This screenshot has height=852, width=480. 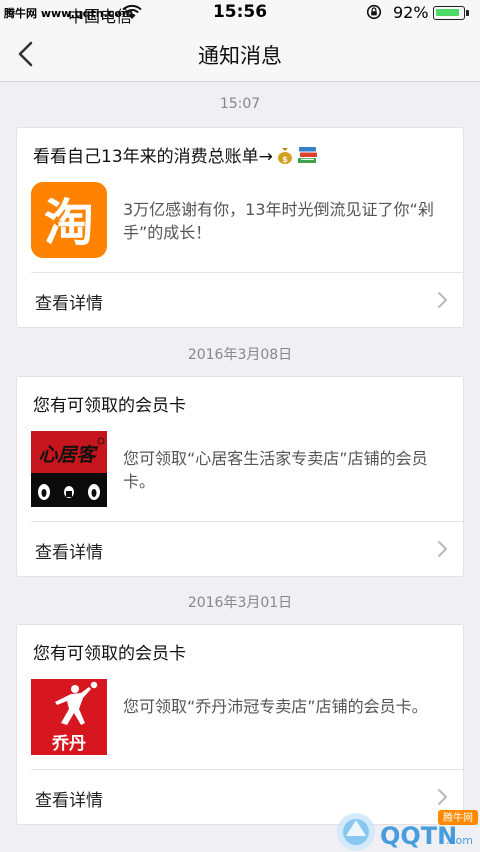 I want to click on notification-message: 您可领取“乔丹沛冠专卖店”店铺的会员卡。, so click(x=275, y=706).